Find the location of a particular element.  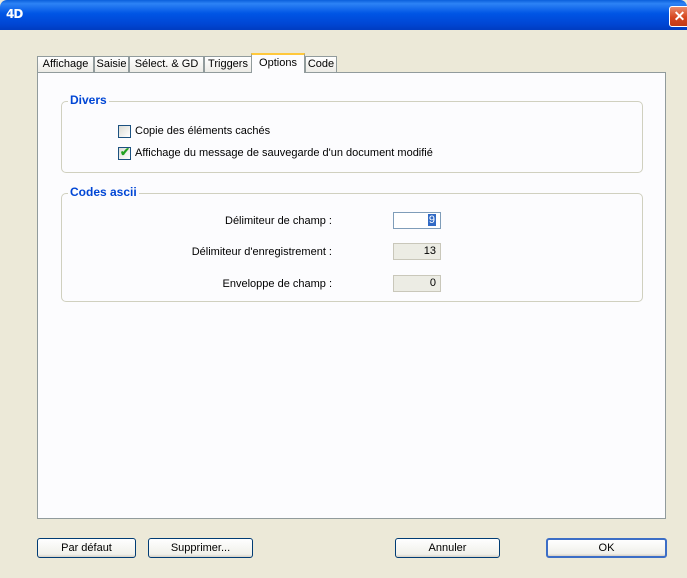

default-button: Par défaut is located at coordinates (86, 548).